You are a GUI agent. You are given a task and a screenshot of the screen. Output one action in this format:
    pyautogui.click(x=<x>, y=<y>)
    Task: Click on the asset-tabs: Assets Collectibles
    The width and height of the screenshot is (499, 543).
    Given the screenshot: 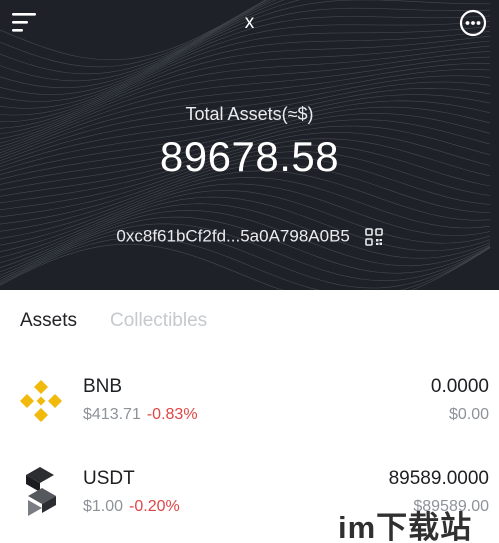 What is the action you would take?
    pyautogui.click(x=249, y=322)
    